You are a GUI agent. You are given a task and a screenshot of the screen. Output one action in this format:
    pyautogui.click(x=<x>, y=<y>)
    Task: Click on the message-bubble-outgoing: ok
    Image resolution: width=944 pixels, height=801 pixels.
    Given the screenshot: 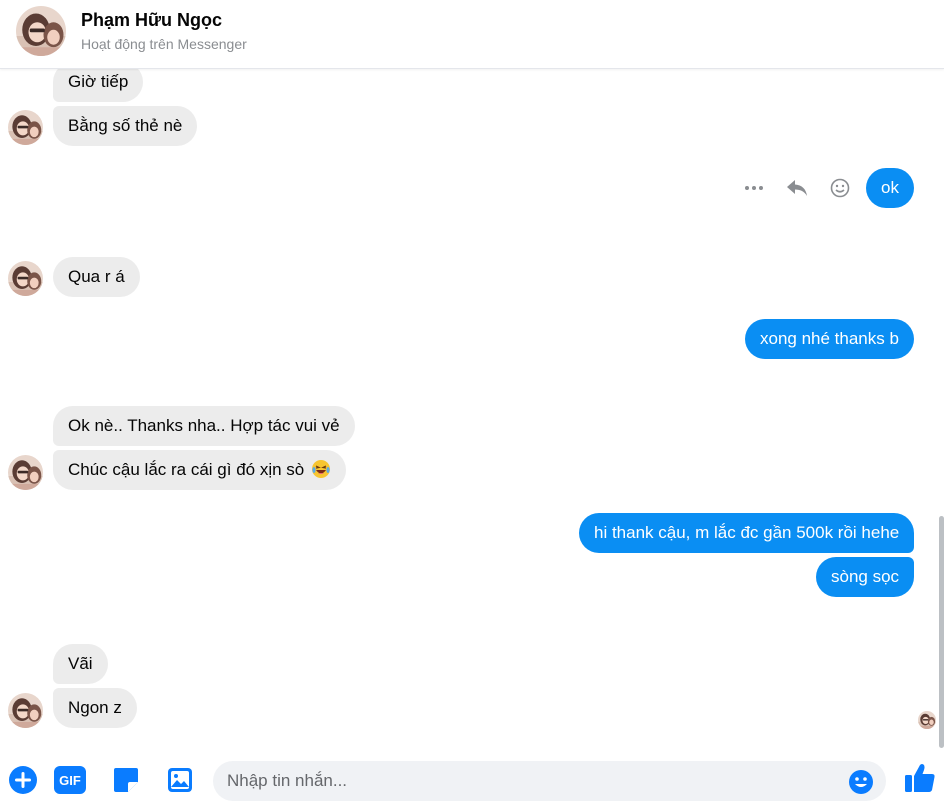 What is the action you would take?
    pyautogui.click(x=890, y=188)
    